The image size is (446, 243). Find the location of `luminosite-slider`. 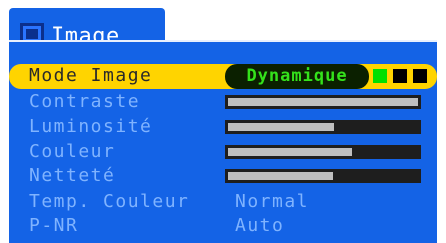

luminosite-slider is located at coordinates (323, 127).